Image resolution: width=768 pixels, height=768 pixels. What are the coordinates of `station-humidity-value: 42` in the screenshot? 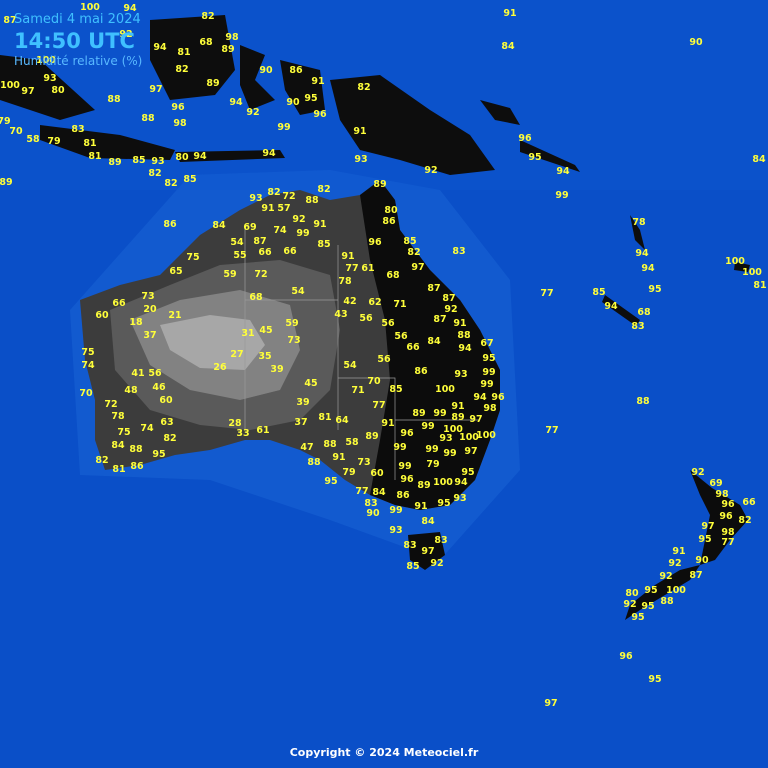 It's located at (349, 301).